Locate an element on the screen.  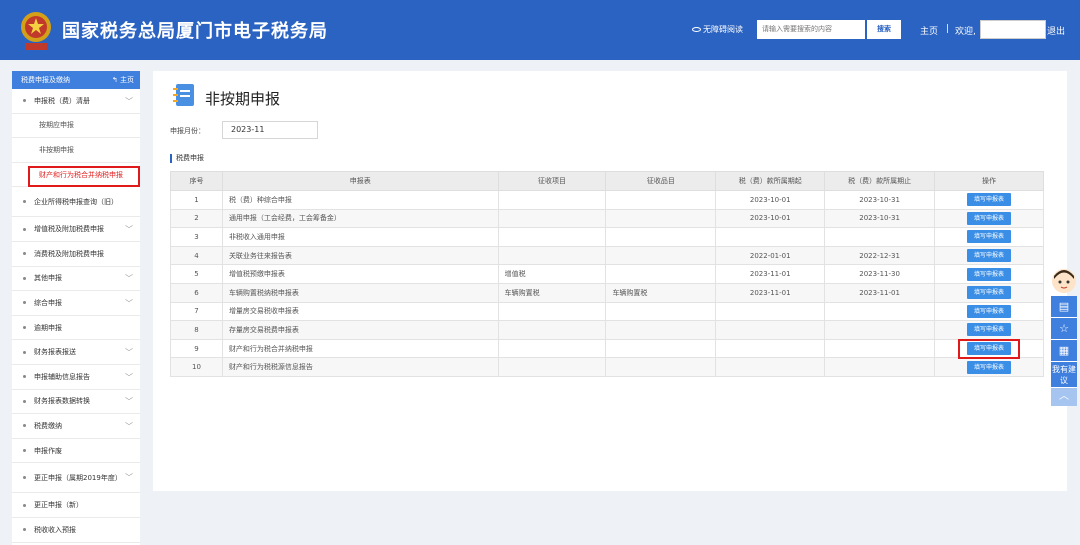
sidebar-item-correction-2019: 更正申报（属期2019年度） ﹀ is located at coordinates (76, 478).